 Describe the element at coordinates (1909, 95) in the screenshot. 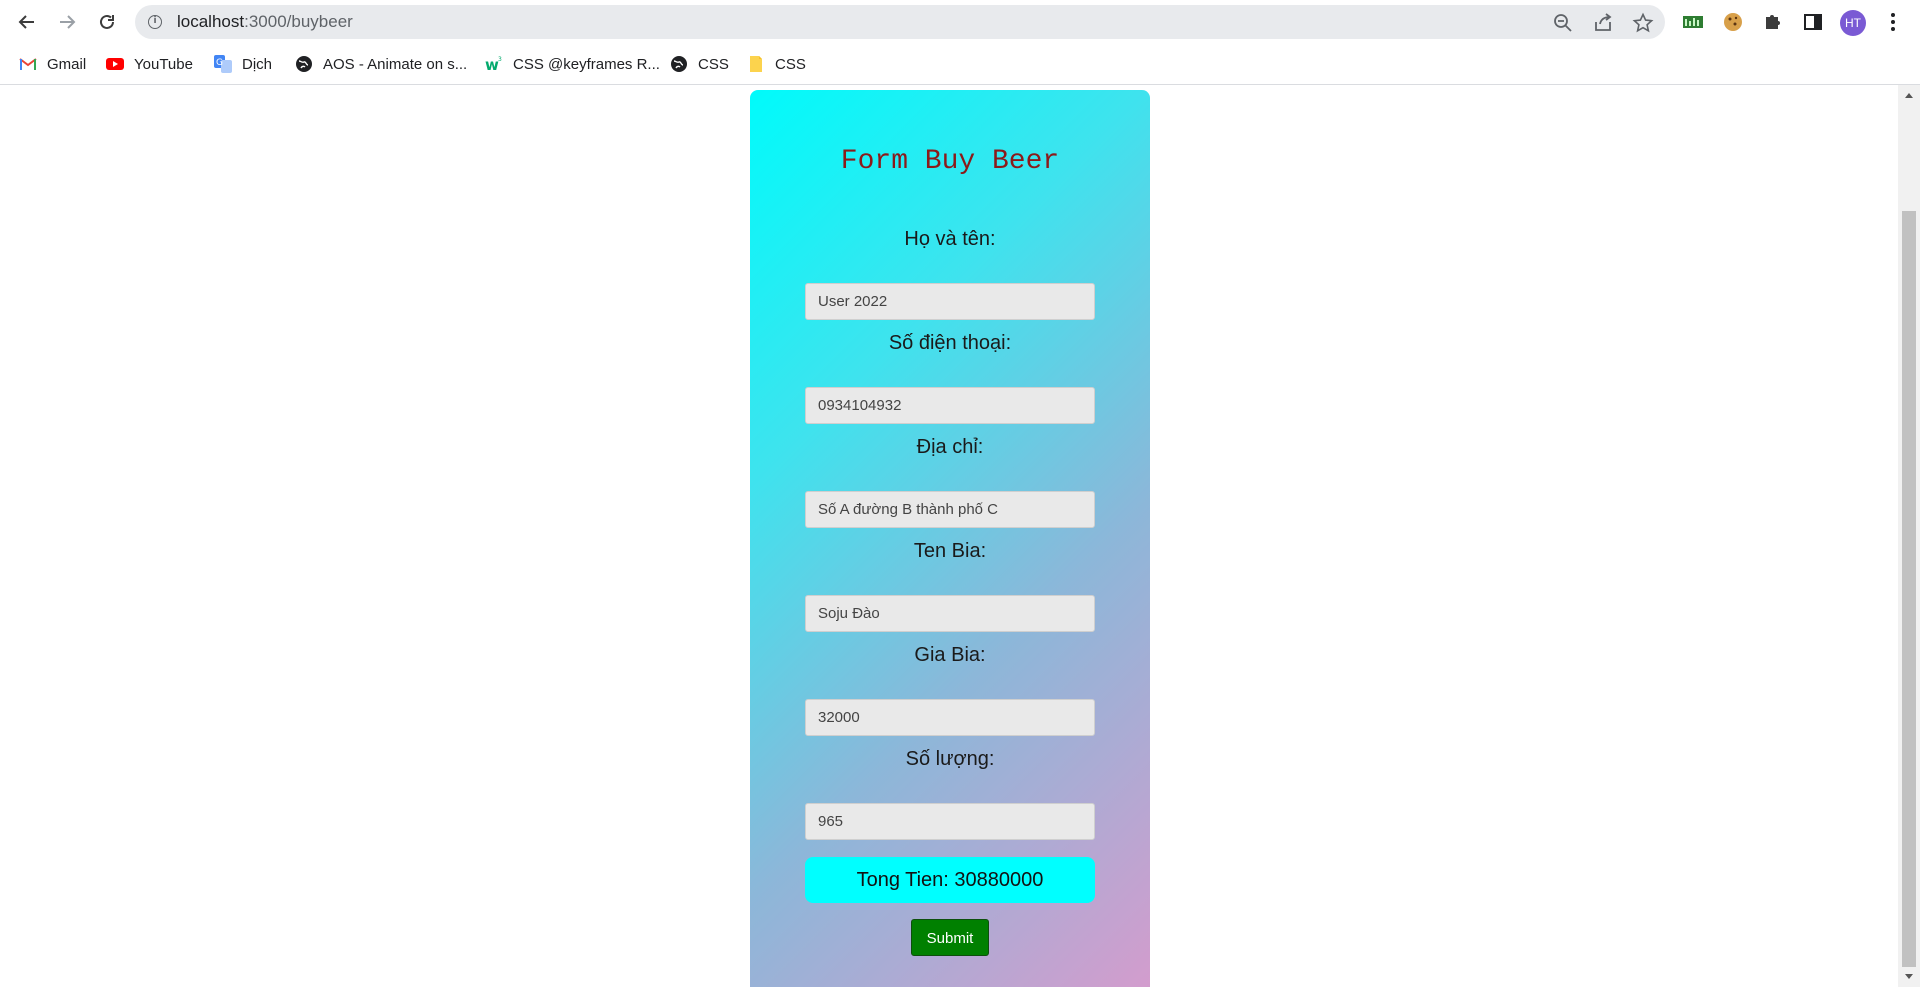

I see `scroll-up-arrow-icon` at that location.